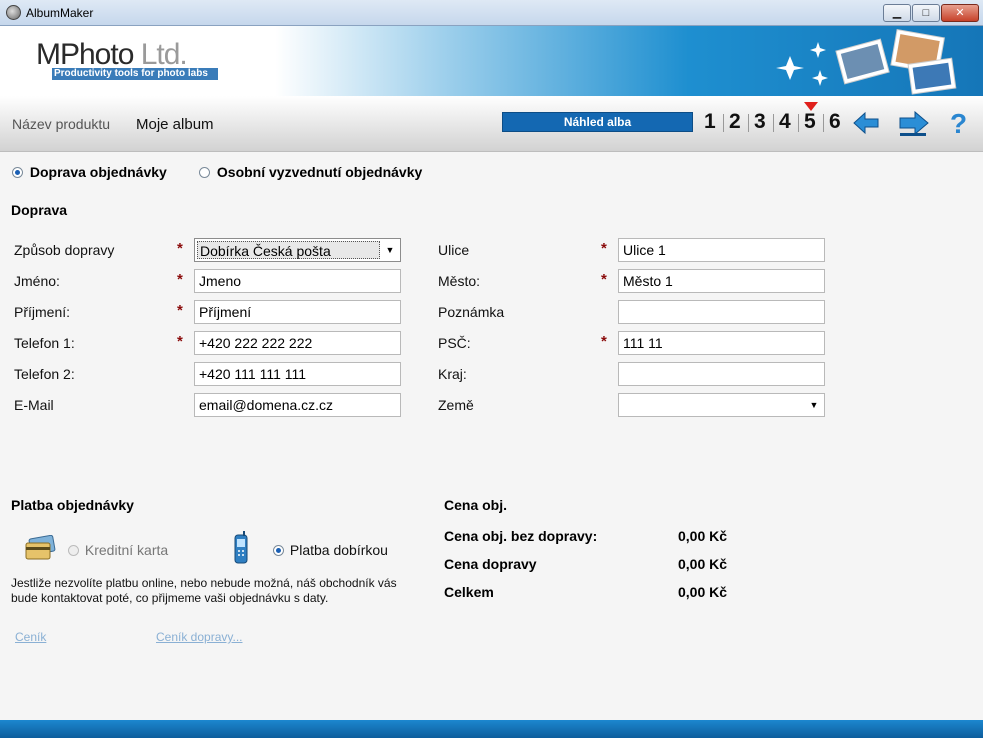  What do you see at coordinates (297, 281) in the screenshot?
I see `first-name-field: Jmeno` at bounding box center [297, 281].